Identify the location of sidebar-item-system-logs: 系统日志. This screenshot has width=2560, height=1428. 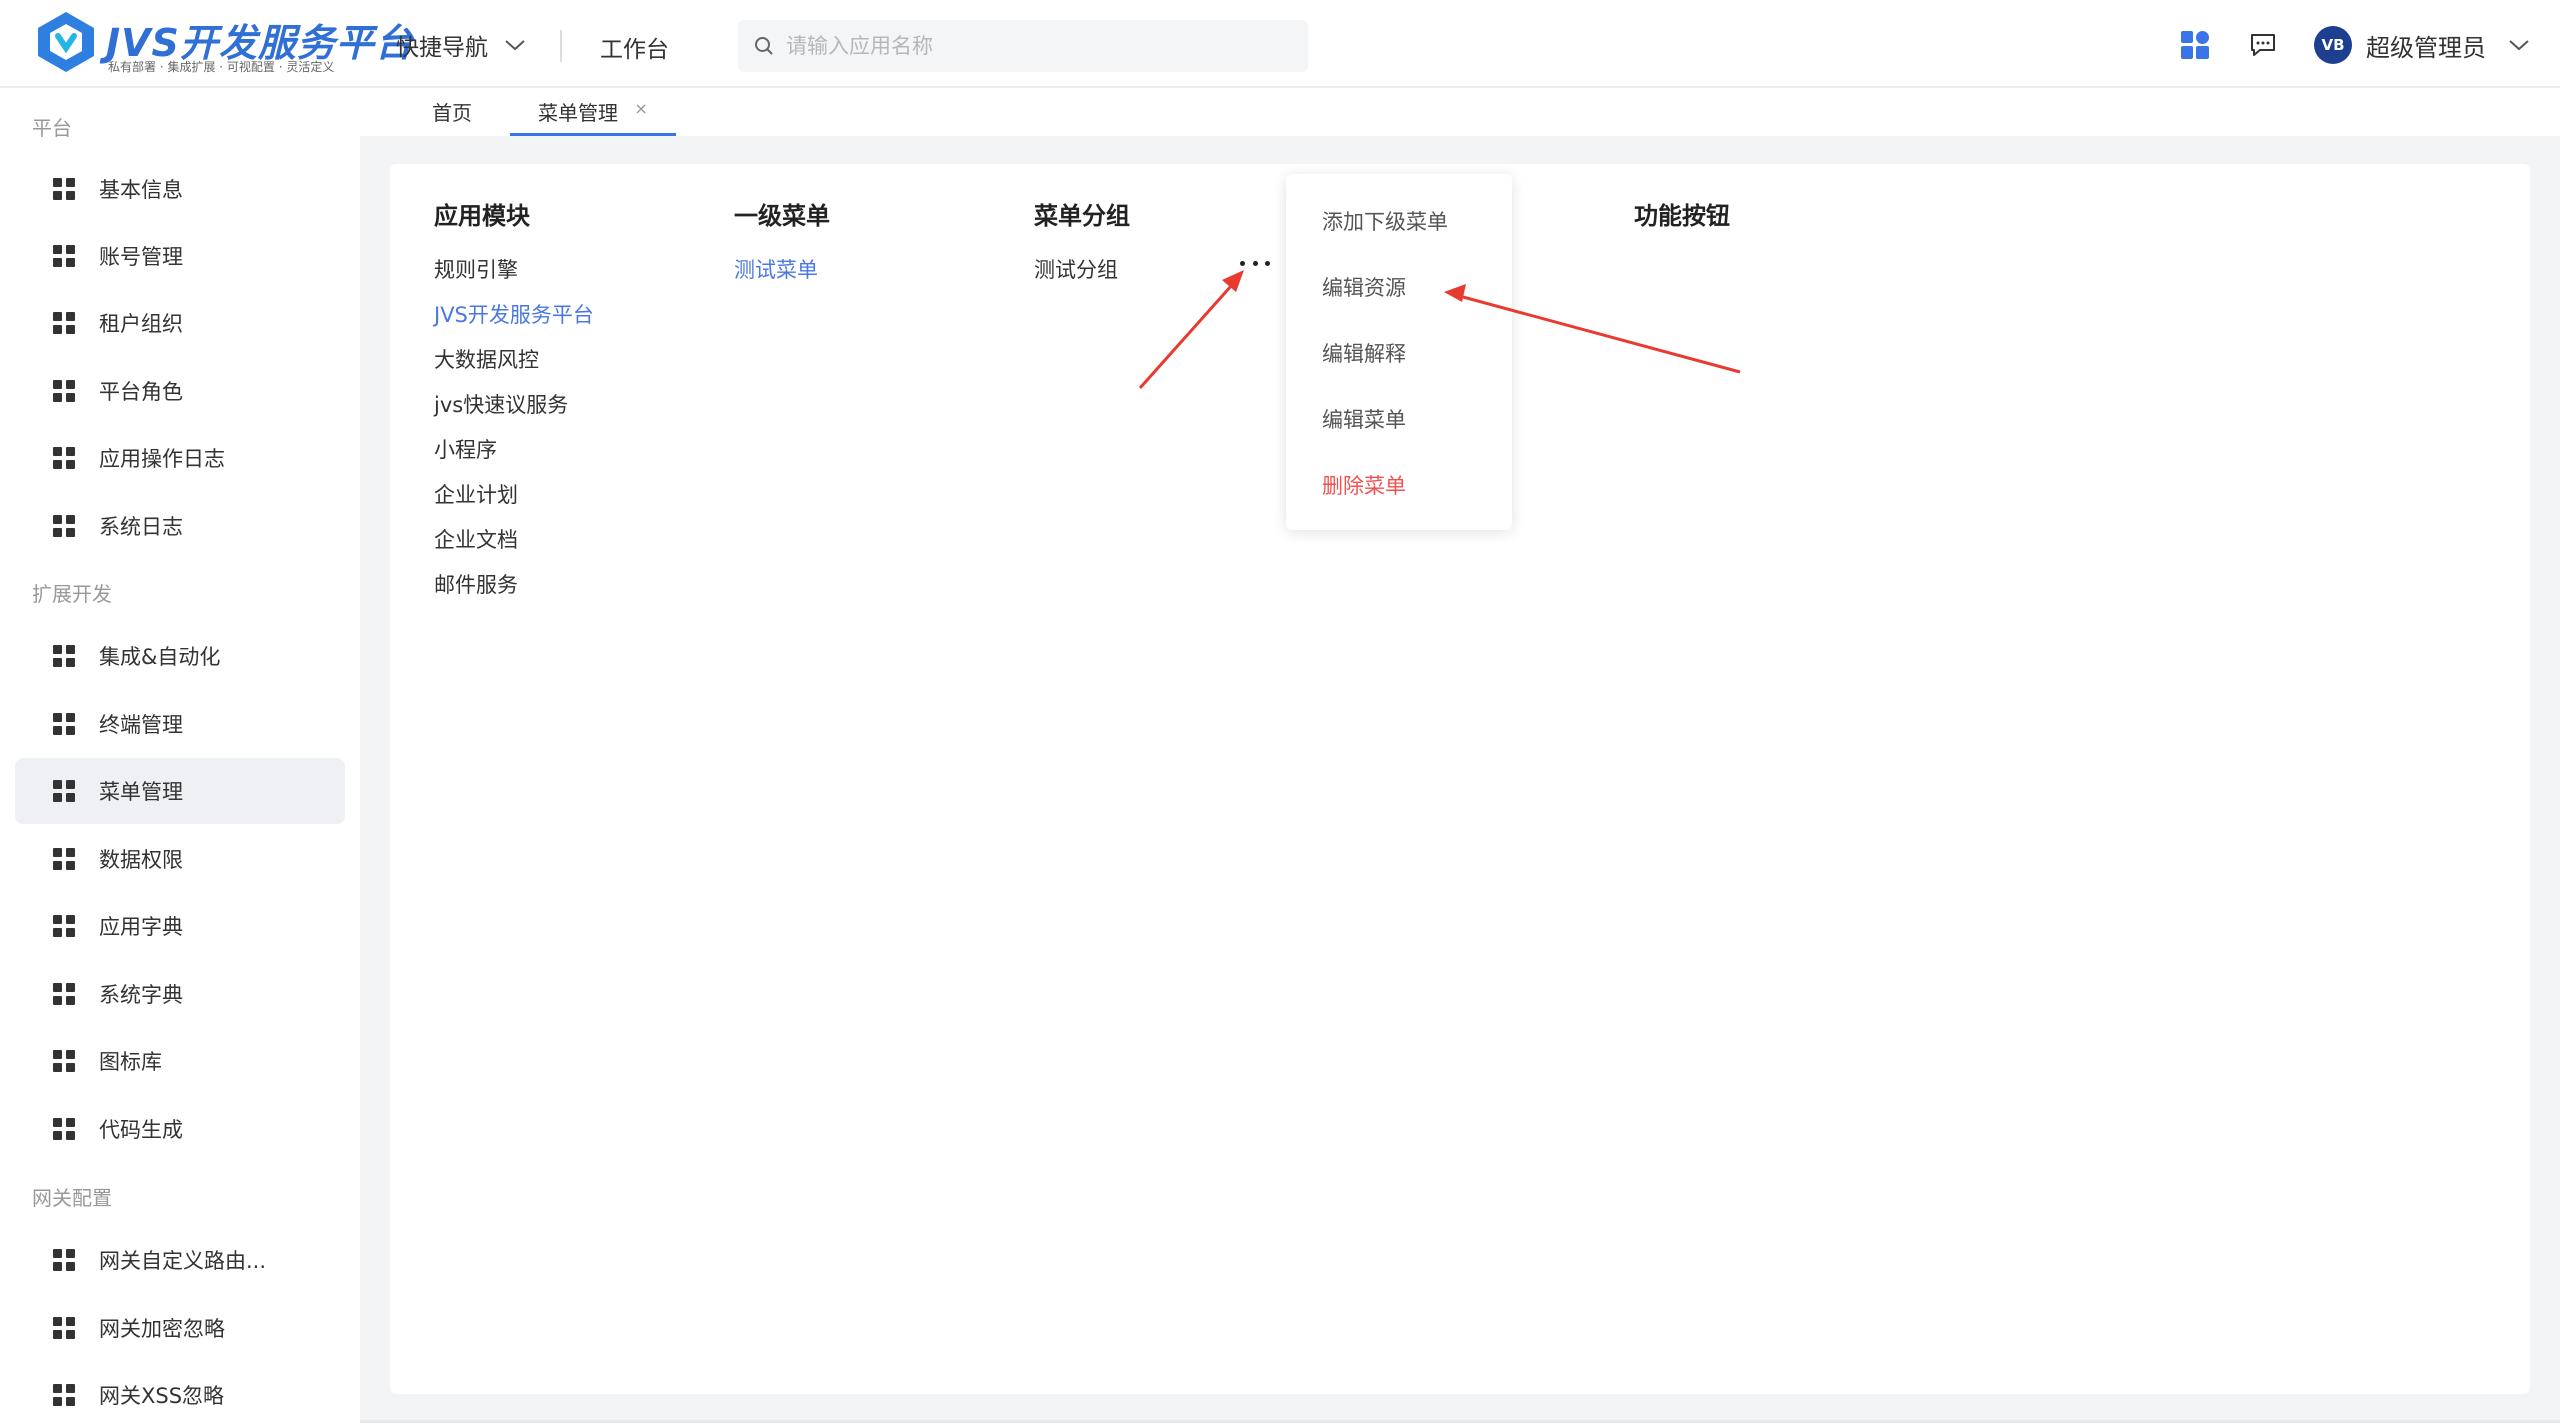
(180, 526).